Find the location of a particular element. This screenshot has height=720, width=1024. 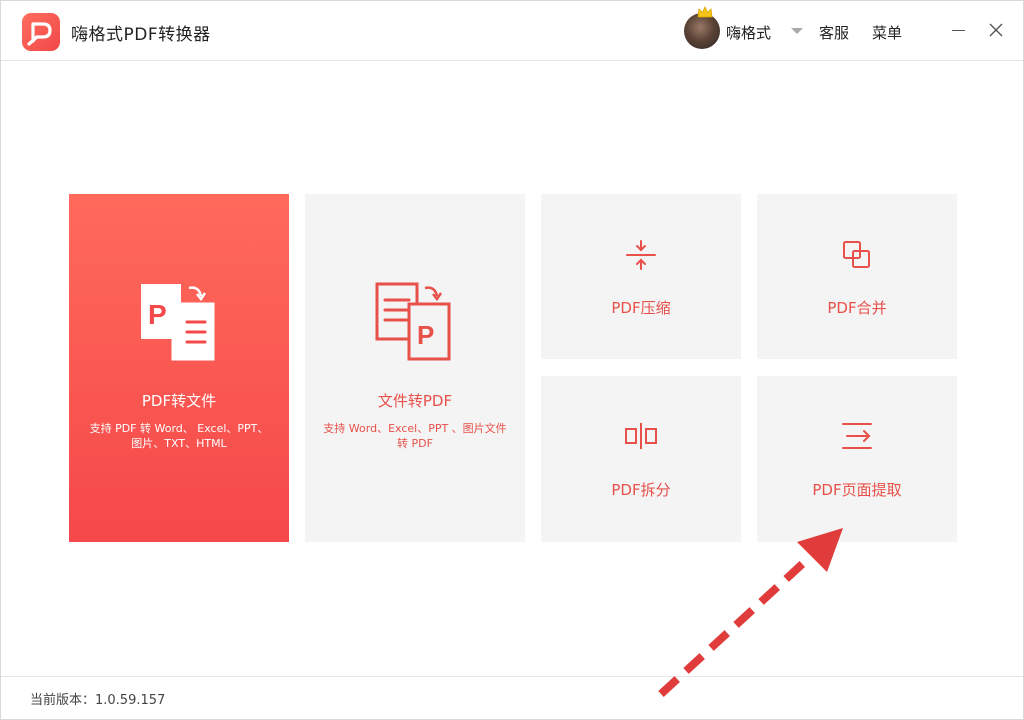

extract-icon is located at coordinates (857, 436).